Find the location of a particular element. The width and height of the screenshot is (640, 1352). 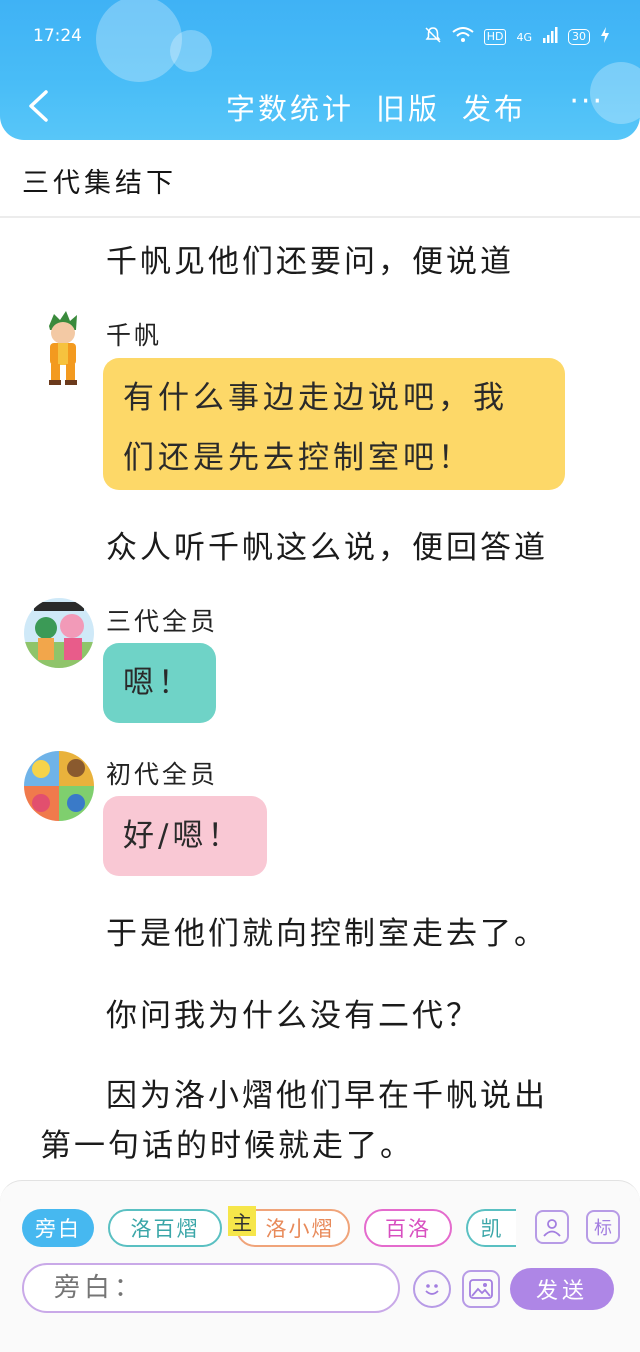

narration-line: 千帆见他们还要问，便说道 is located at coordinates (310, 258).